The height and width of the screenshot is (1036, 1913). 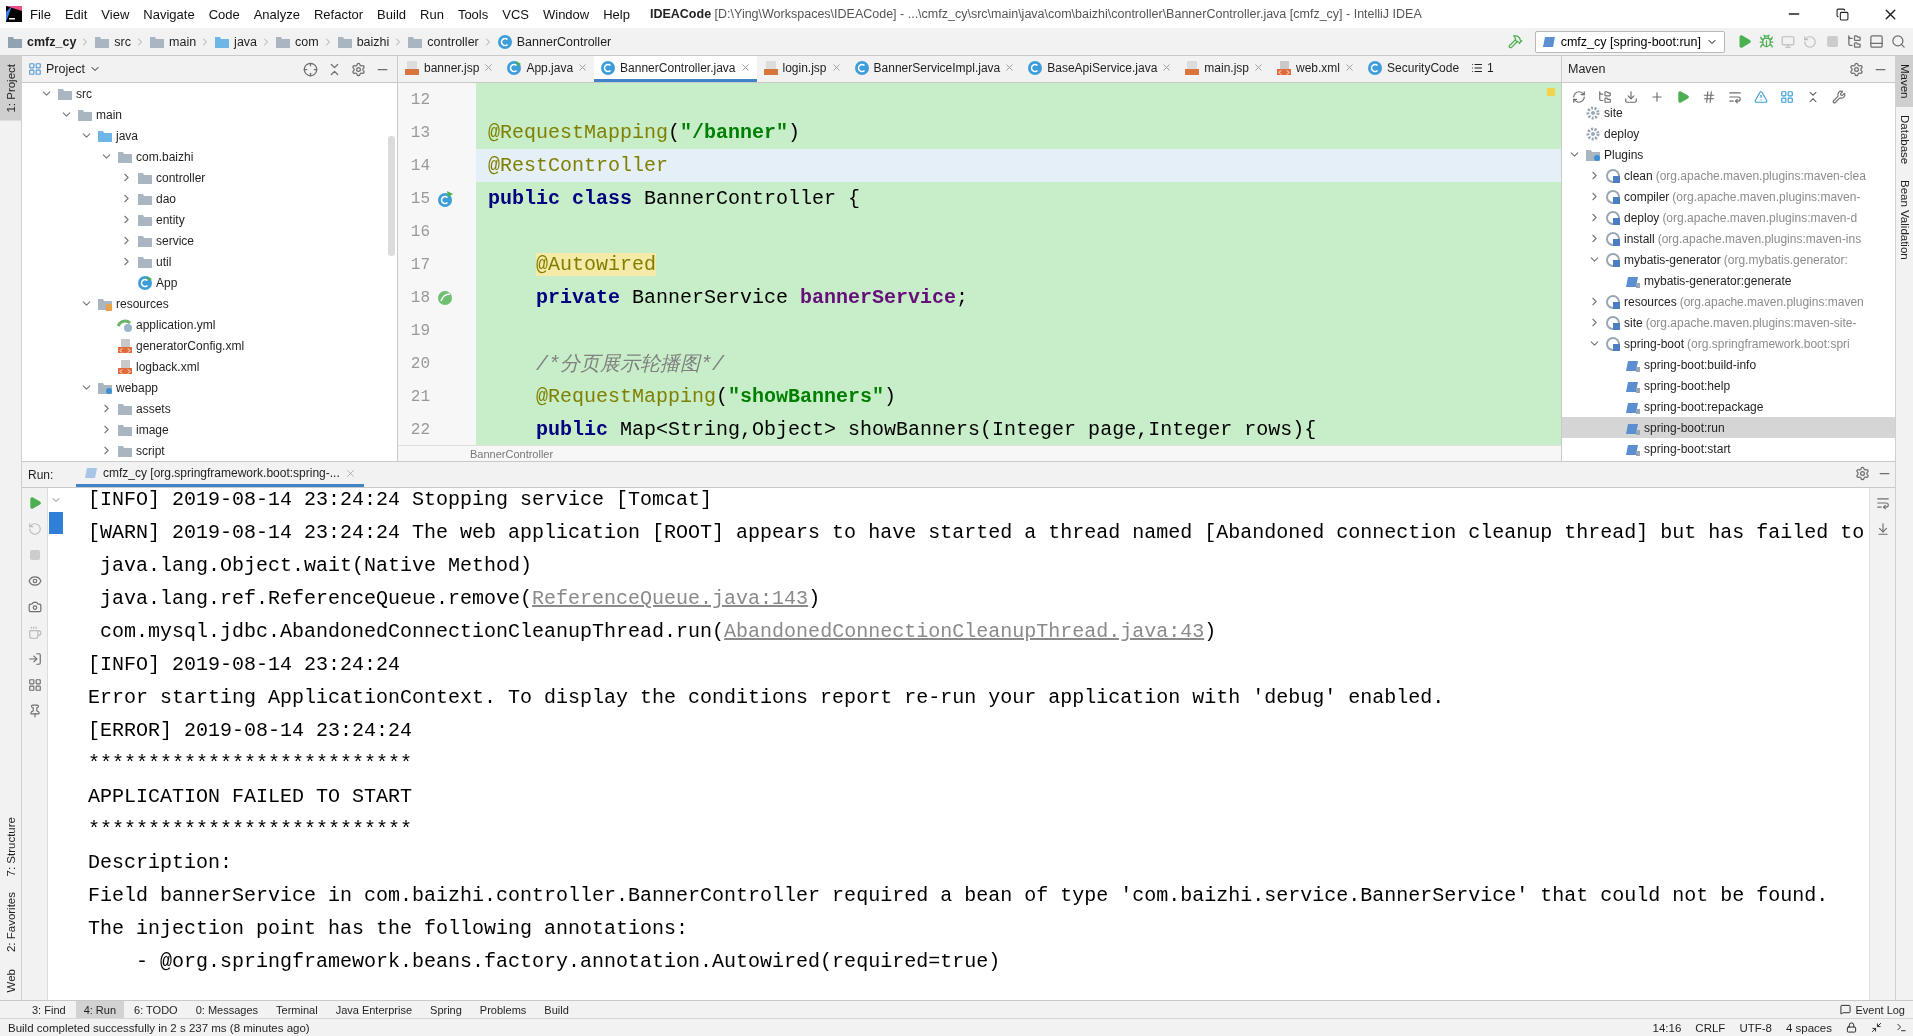 I want to click on breadcrumb: java, so click(x=236, y=41).